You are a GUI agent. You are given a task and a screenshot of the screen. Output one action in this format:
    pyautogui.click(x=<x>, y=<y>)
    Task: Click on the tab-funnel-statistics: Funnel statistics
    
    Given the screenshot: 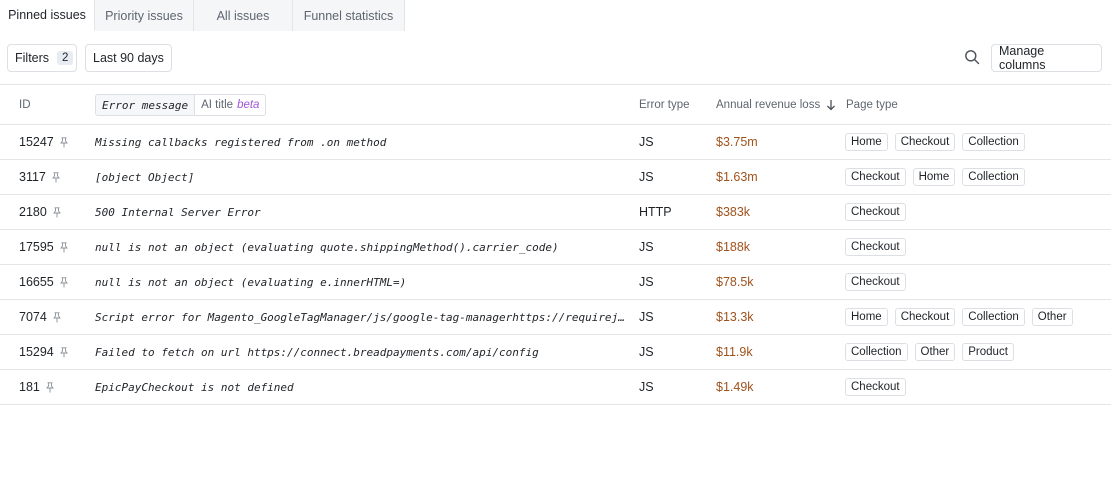 What is the action you would take?
    pyautogui.click(x=349, y=15)
    